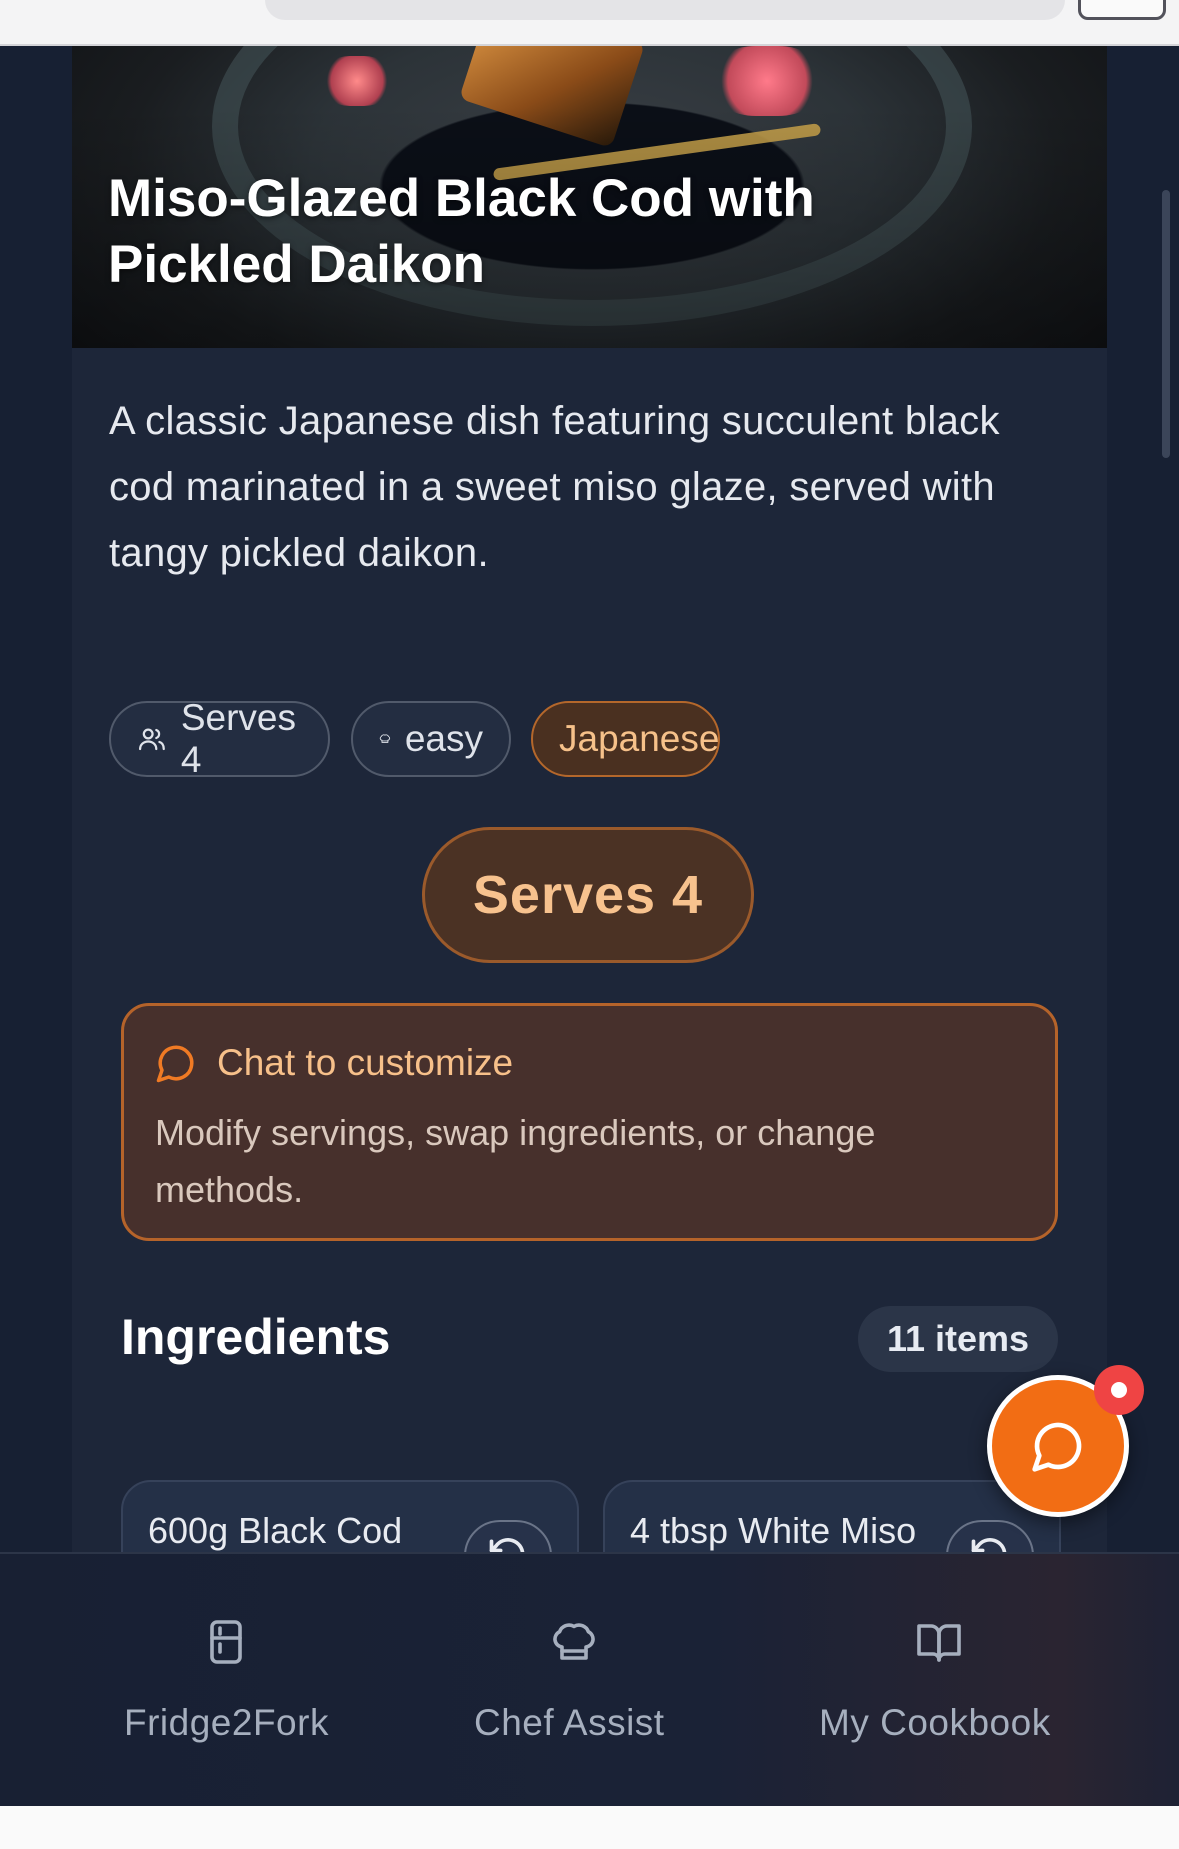 The width and height of the screenshot is (1179, 1849). I want to click on chat-customize-title: Chat to customize, so click(365, 1062).